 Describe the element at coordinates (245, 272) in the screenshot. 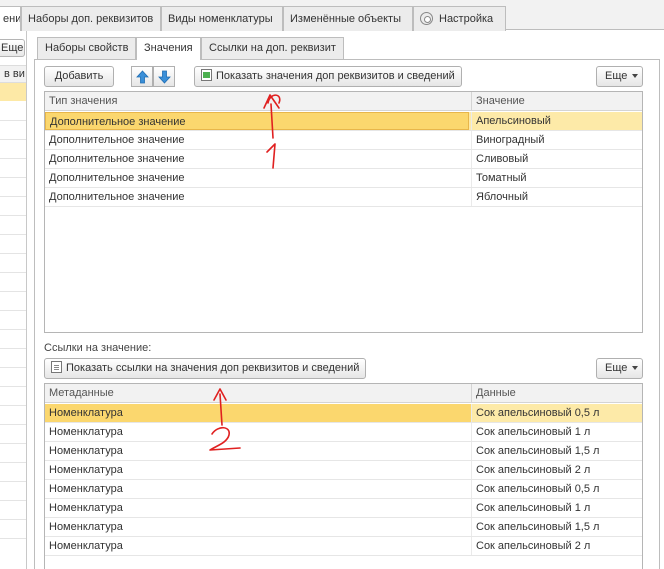

I see `red-annotations` at that location.